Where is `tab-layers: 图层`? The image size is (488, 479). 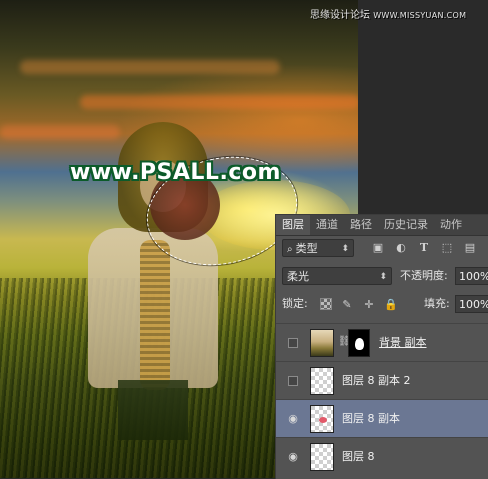 tab-layers: 图层 is located at coordinates (293, 225).